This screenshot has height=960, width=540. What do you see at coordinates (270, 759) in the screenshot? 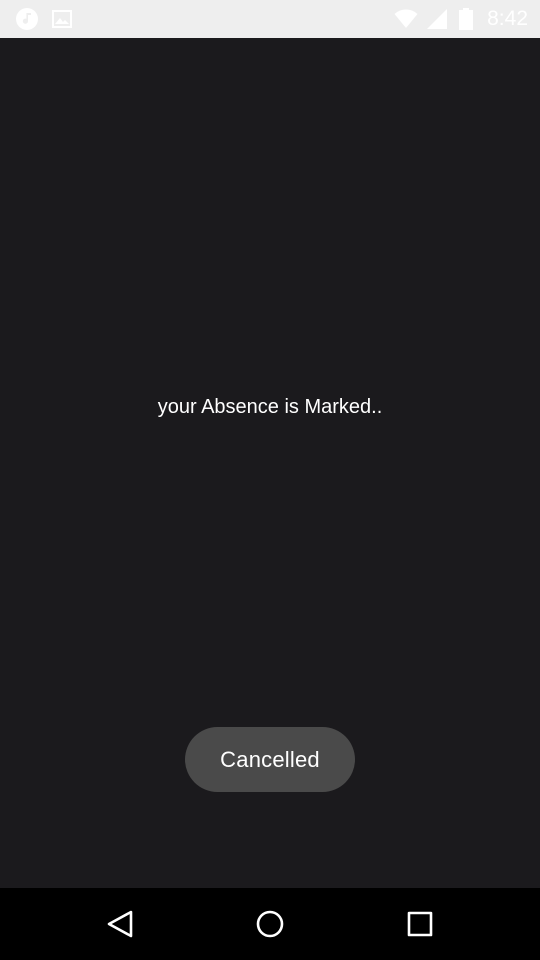
I see `toast-cancelled: Cancelled` at bounding box center [270, 759].